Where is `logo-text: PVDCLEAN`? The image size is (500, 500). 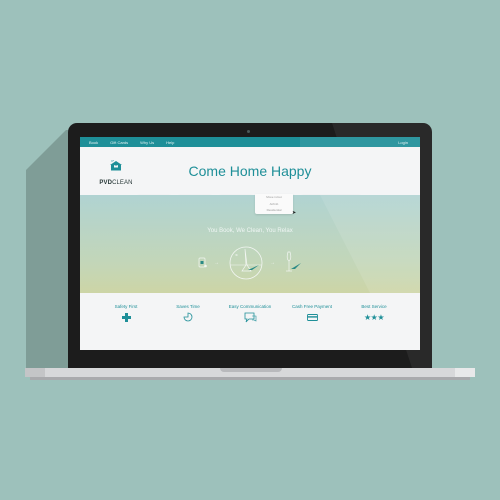 logo-text: PVDCLEAN is located at coordinates (115, 183).